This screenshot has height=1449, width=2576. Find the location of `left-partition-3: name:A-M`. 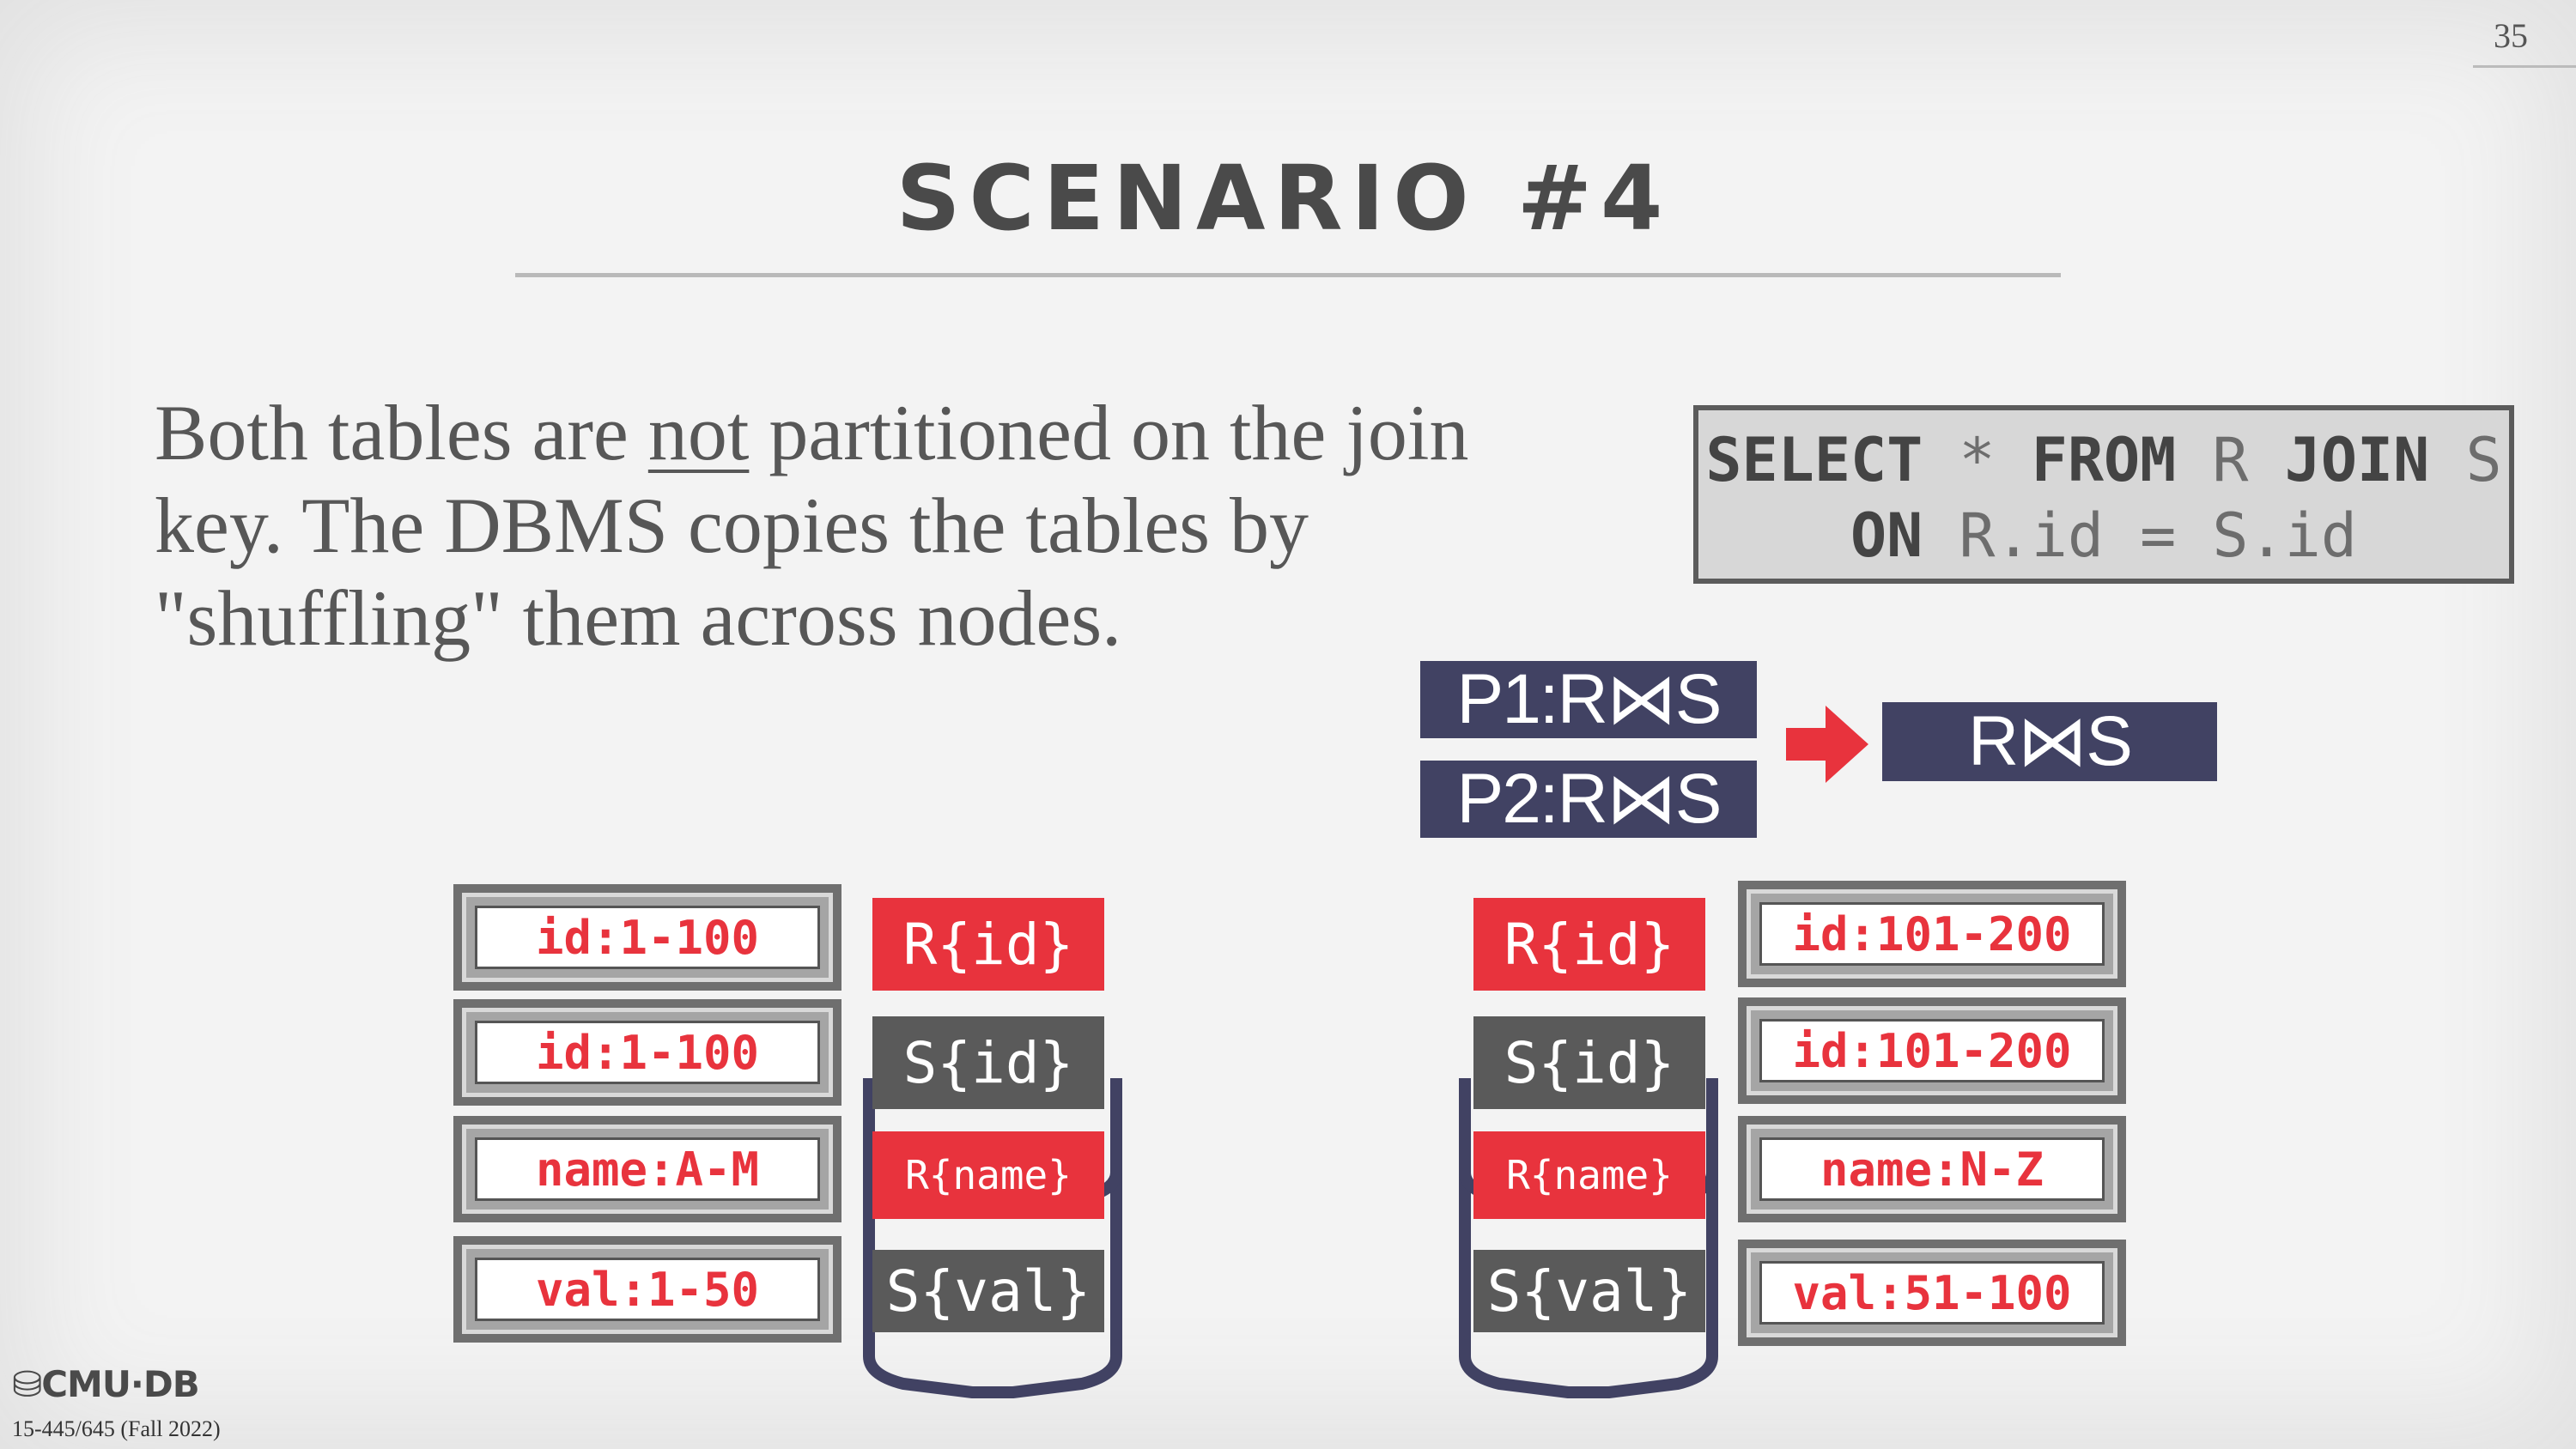

left-partition-3: name:A-M is located at coordinates (647, 1169).